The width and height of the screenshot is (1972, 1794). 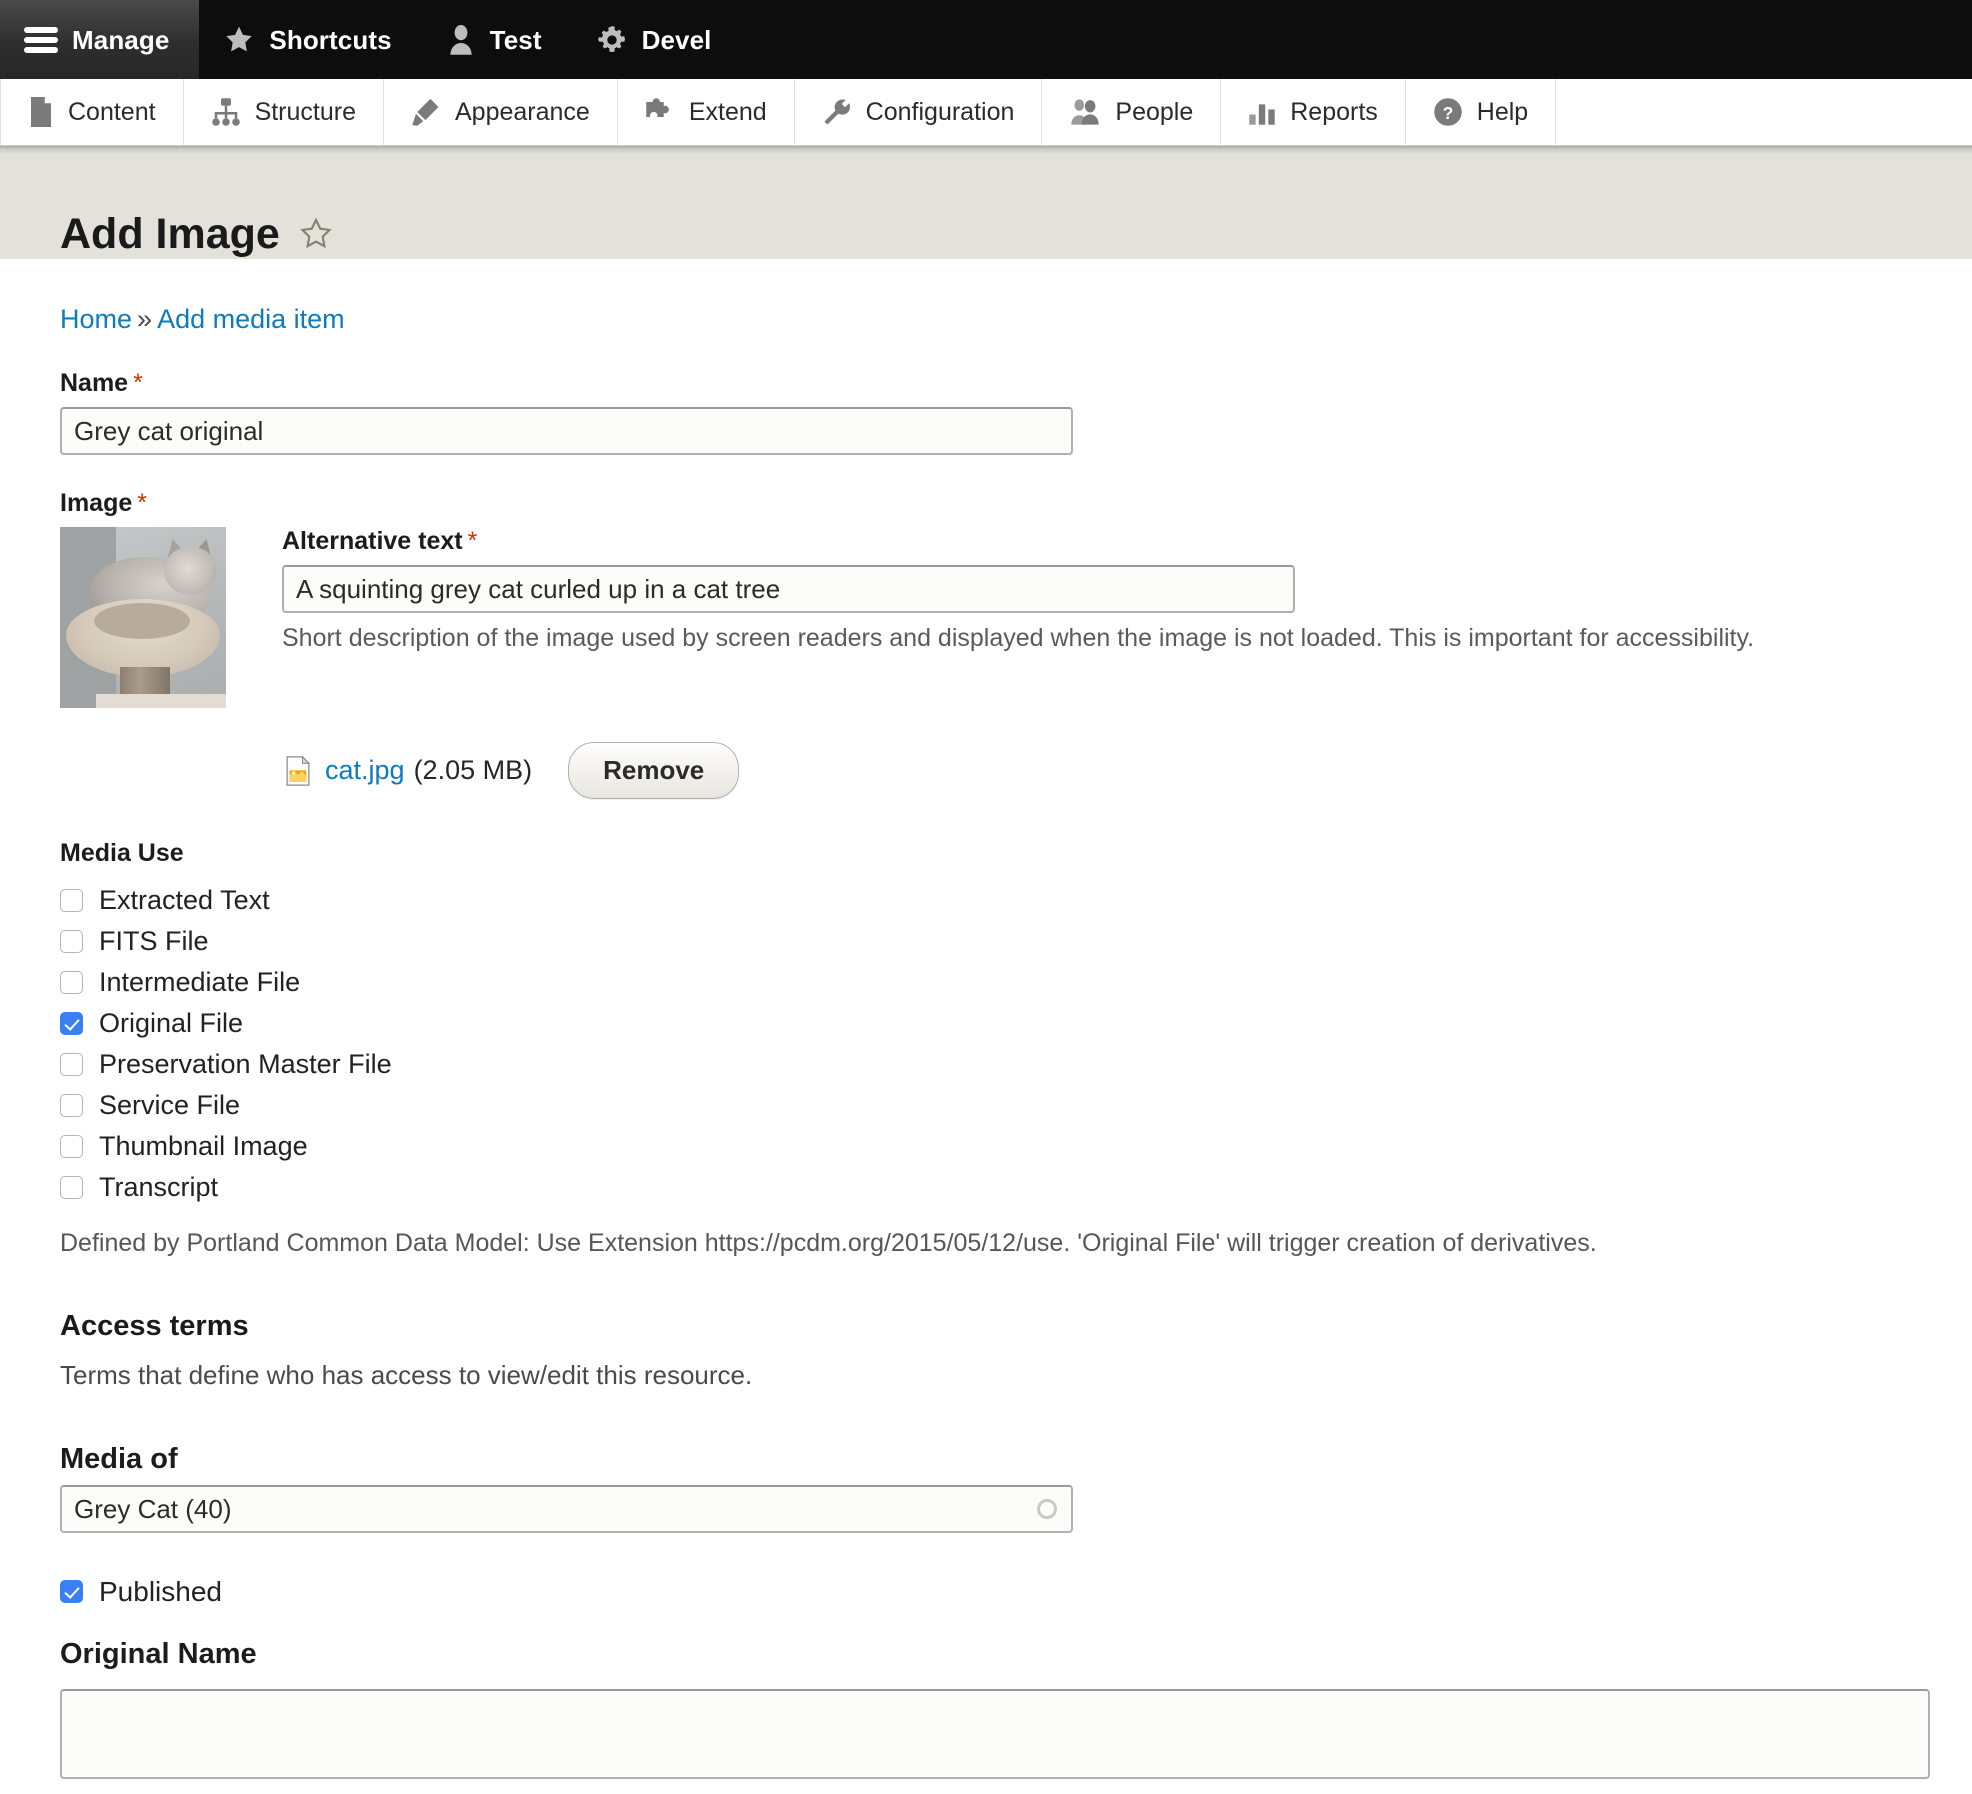 I want to click on media-use-option-transcript: Transcript, so click(x=986, y=1187).